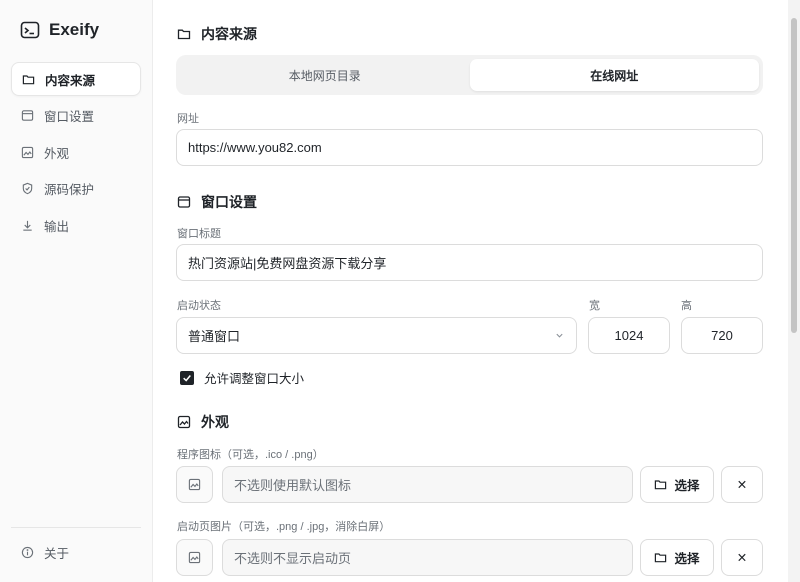 The width and height of the screenshot is (800, 582). Describe the element at coordinates (229, 202) in the screenshot. I see `section-title-text: 窗口设置` at that location.